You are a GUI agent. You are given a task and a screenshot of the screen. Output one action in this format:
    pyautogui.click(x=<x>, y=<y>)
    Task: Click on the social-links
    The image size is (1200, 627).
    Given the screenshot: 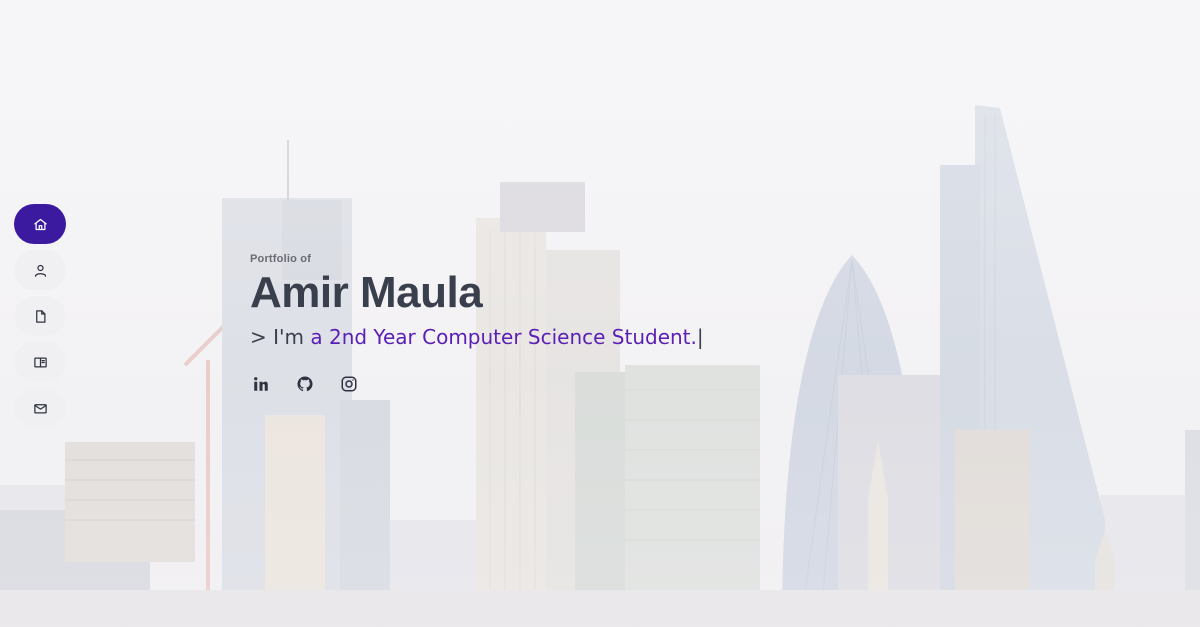 What is the action you would take?
    pyautogui.click(x=477, y=384)
    